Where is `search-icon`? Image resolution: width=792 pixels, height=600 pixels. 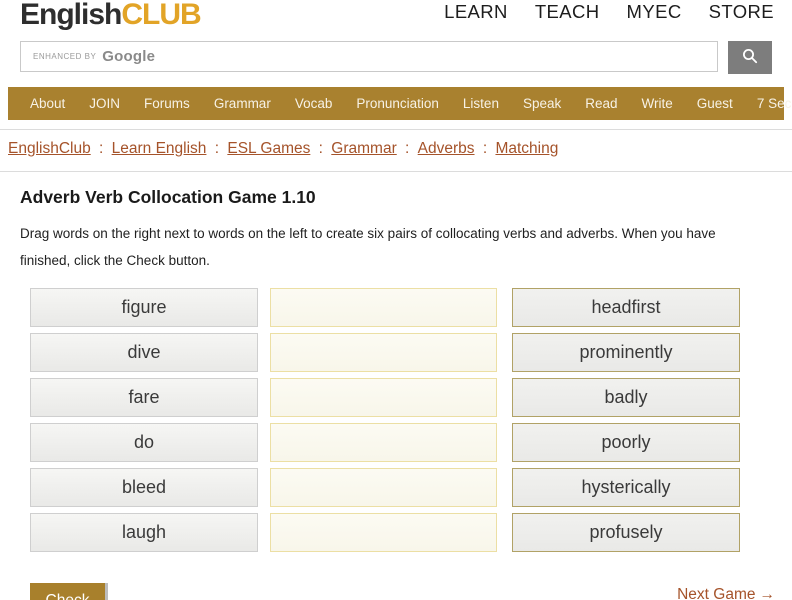
search-icon is located at coordinates (750, 57).